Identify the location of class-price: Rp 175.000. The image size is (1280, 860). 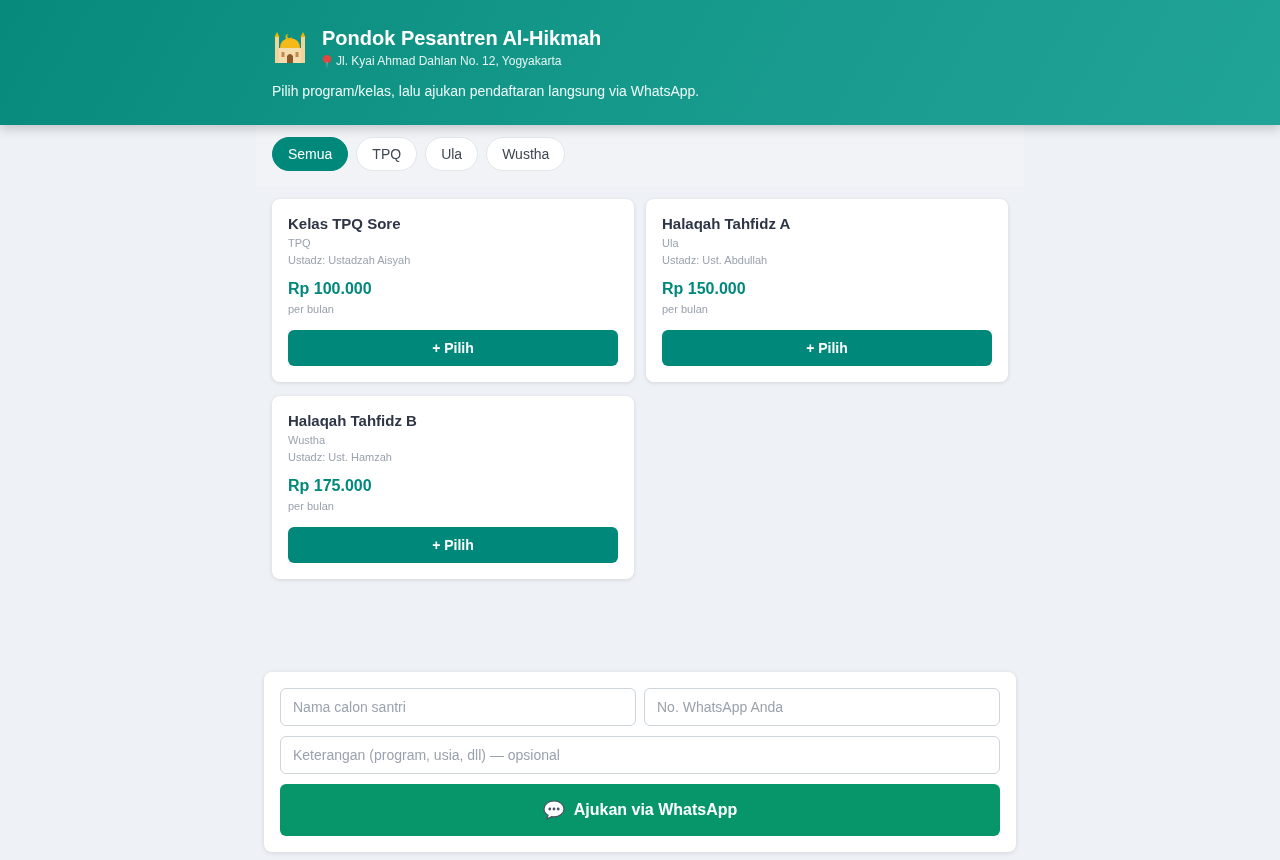
(330, 486).